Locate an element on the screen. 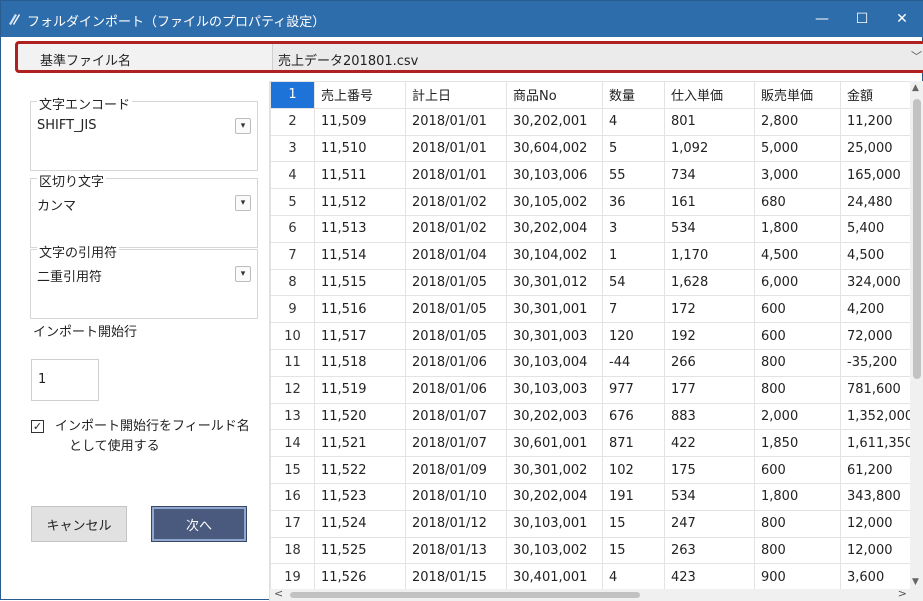  table-cell: 15 is located at coordinates (633, 523).